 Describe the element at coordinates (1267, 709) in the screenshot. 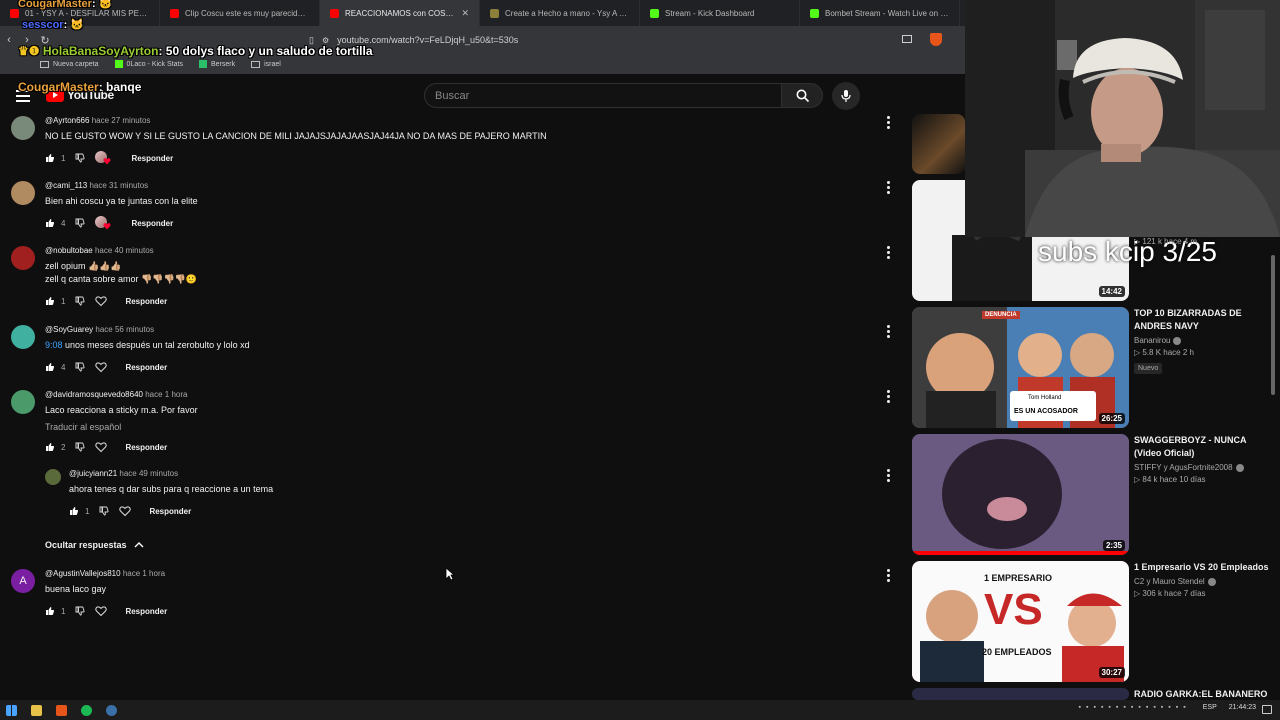

I see `notification-icon` at that location.